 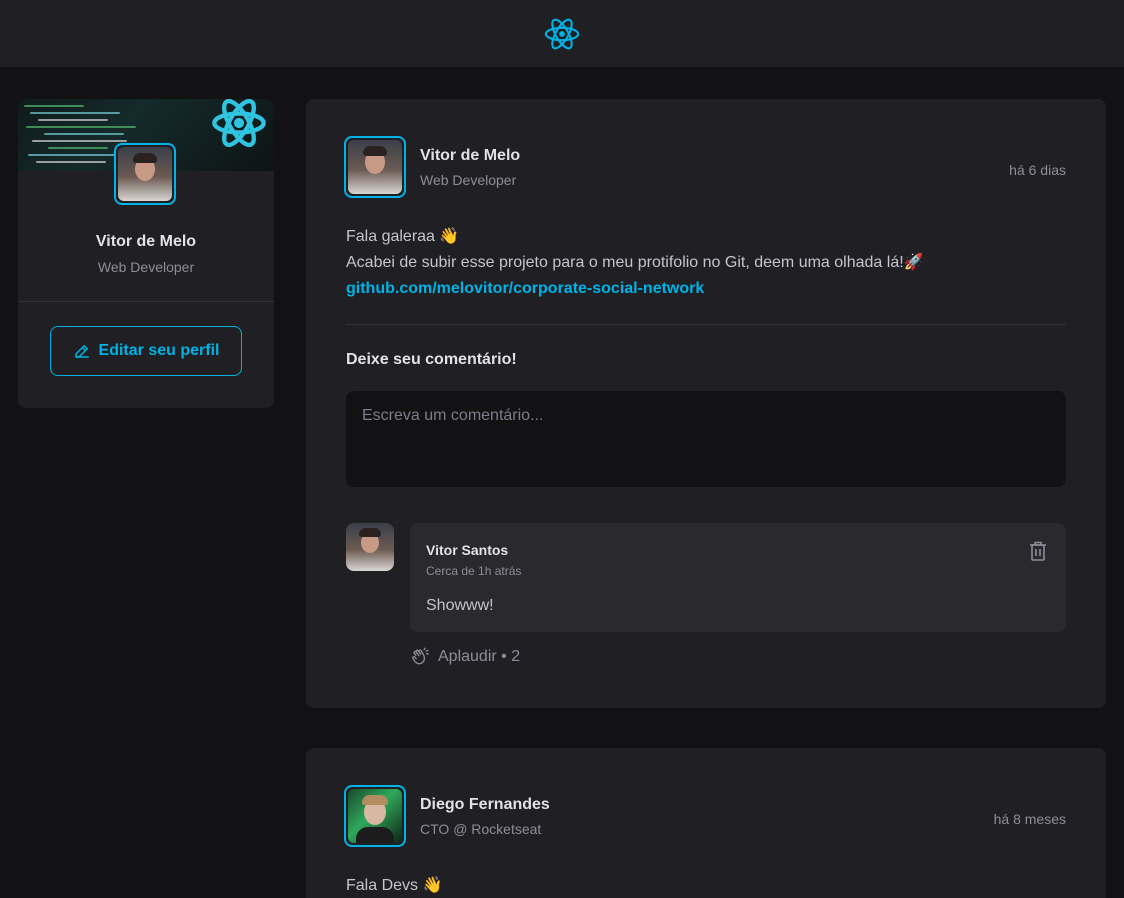 What do you see at coordinates (1037, 170) in the screenshot?
I see `post-time: há 6 dias` at bounding box center [1037, 170].